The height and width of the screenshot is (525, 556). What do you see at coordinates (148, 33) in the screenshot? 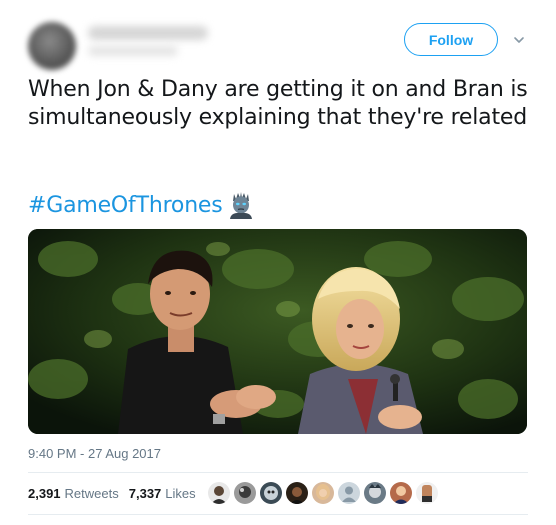
I see `display-name-blurred` at bounding box center [148, 33].